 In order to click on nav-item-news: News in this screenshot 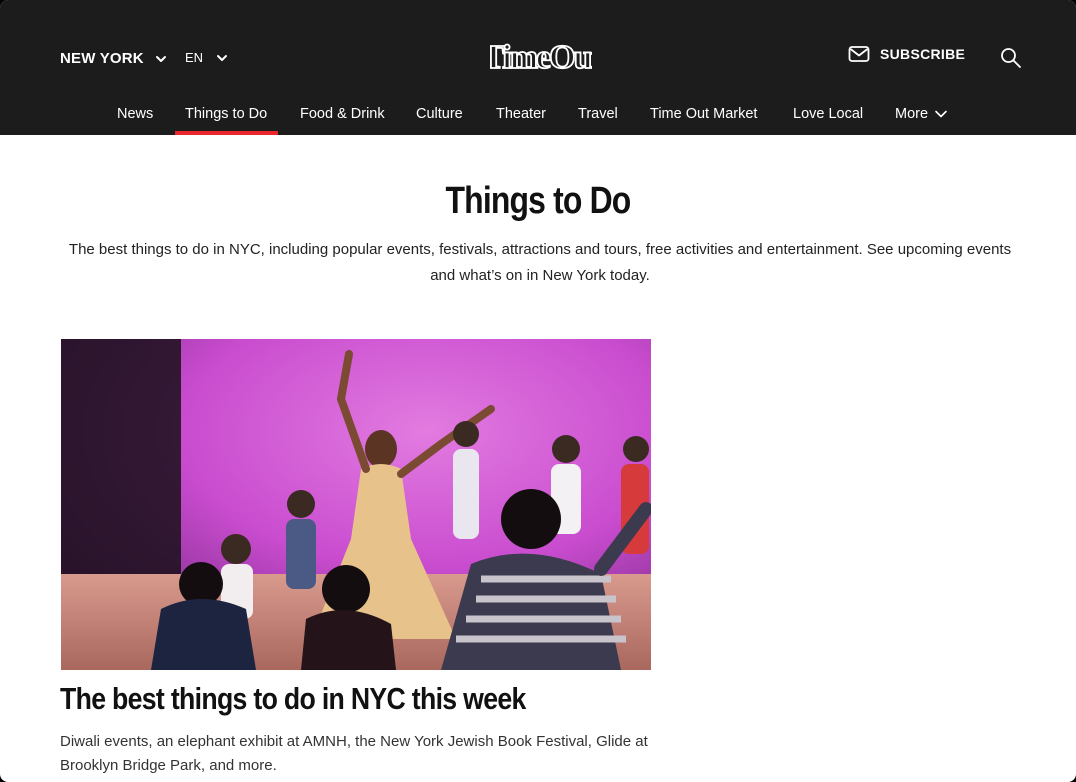, I will do `click(135, 114)`.